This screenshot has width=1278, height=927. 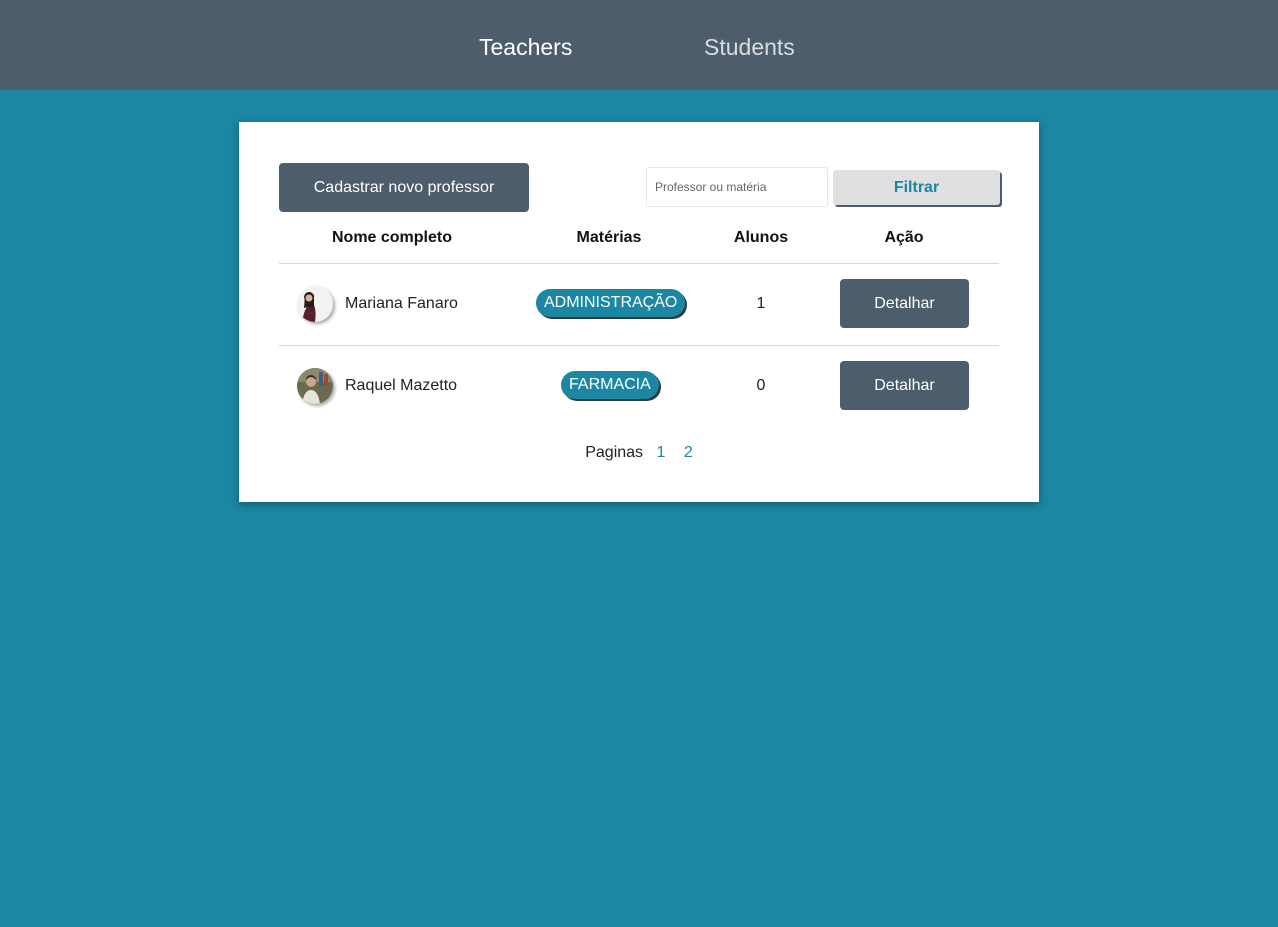 I want to click on student-count: 0, so click(x=761, y=385).